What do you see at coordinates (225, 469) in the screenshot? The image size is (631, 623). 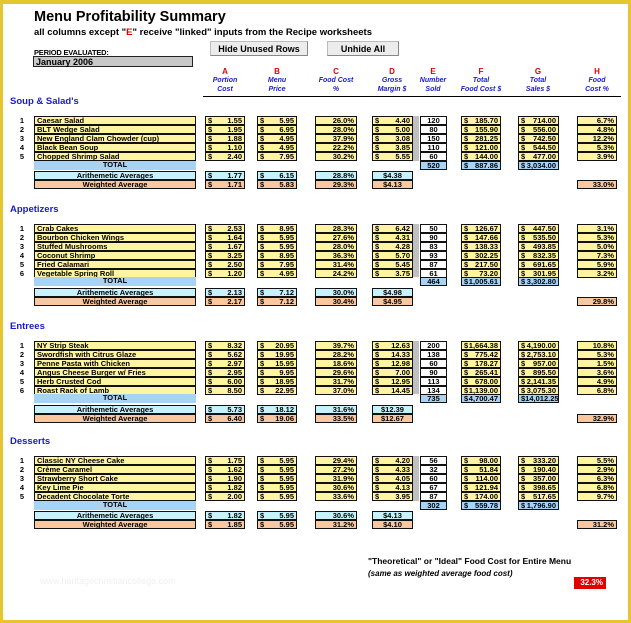 I see `portion-cost-cell: $1.62` at bounding box center [225, 469].